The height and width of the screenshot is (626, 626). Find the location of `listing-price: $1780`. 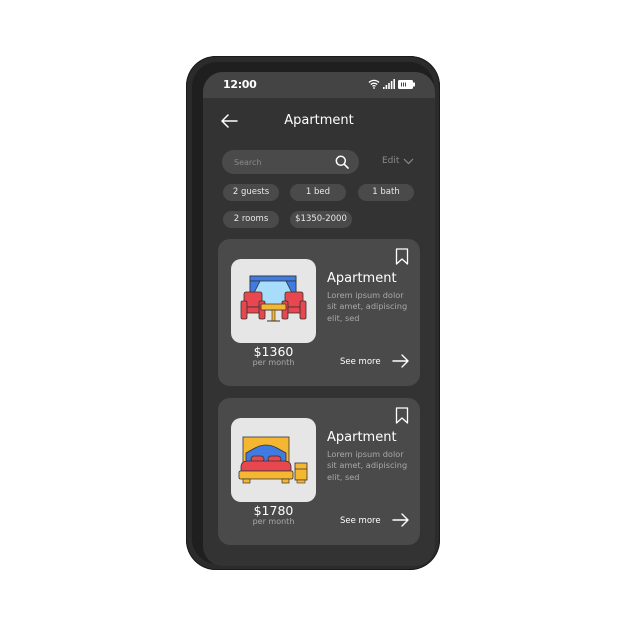

listing-price: $1780 is located at coordinates (273, 510).